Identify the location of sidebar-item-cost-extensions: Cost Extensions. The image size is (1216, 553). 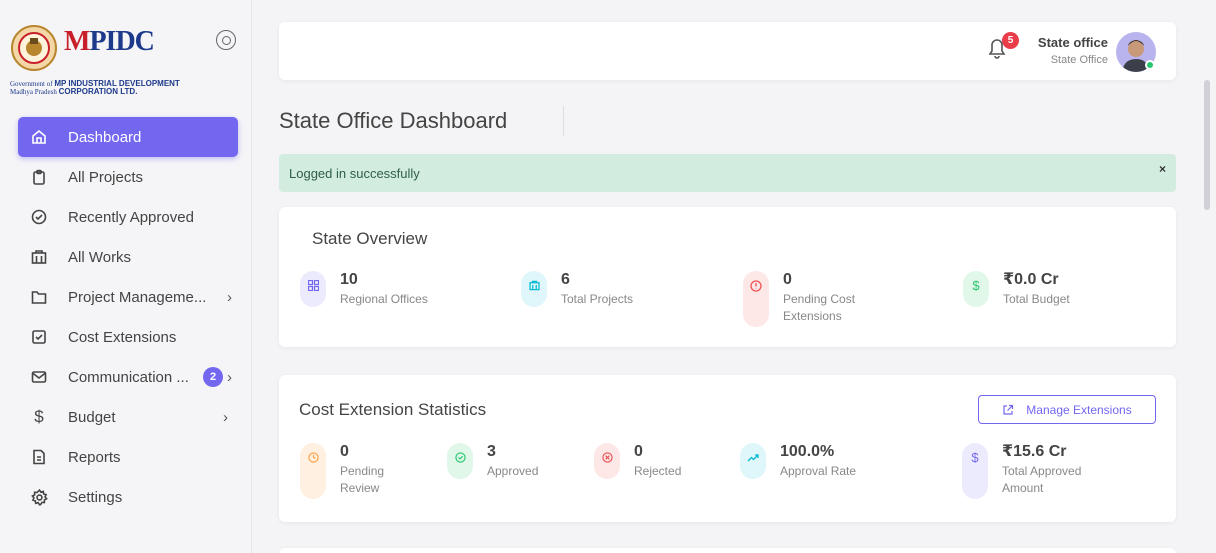
(128, 337).